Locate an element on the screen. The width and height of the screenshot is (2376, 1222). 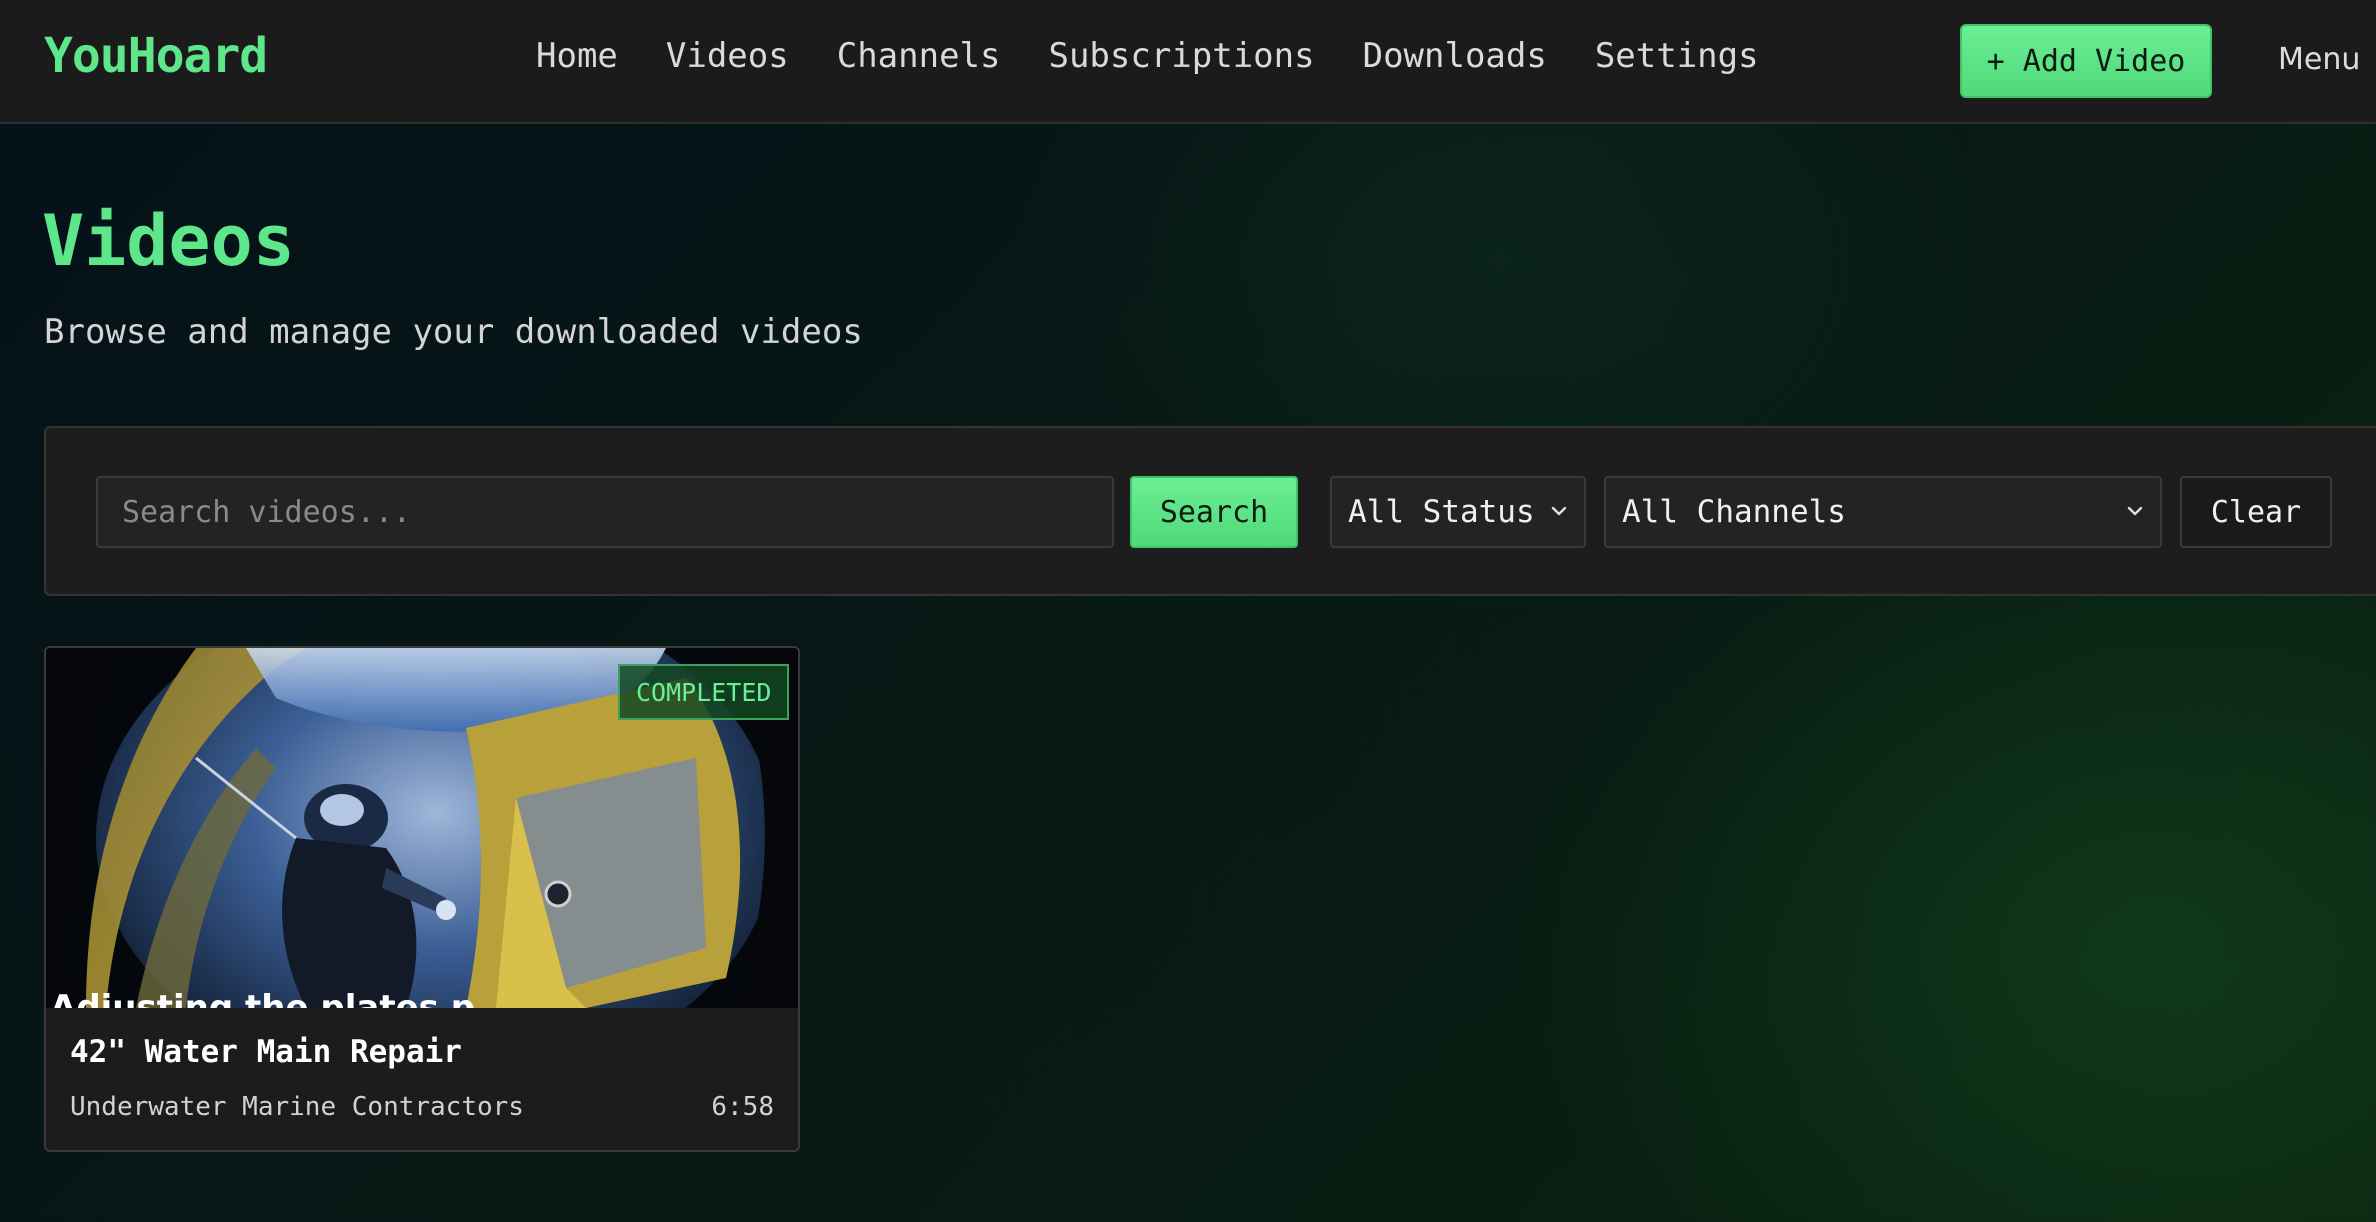
menu-button: Menu is located at coordinates (2319, 59).